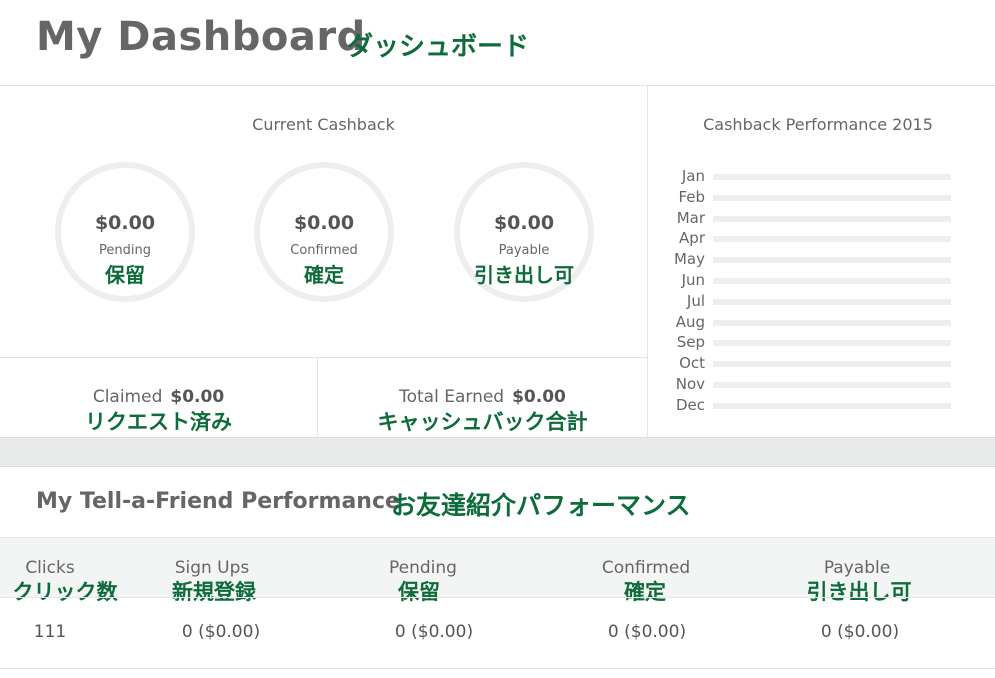  I want to click on month-label: Jan, so click(693, 176).